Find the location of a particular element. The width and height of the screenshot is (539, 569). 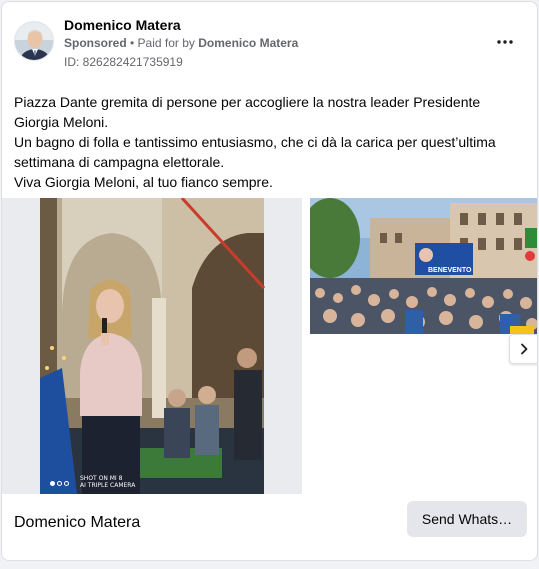

ad-library-id: ID: 826282421735919 is located at coordinates (123, 62).